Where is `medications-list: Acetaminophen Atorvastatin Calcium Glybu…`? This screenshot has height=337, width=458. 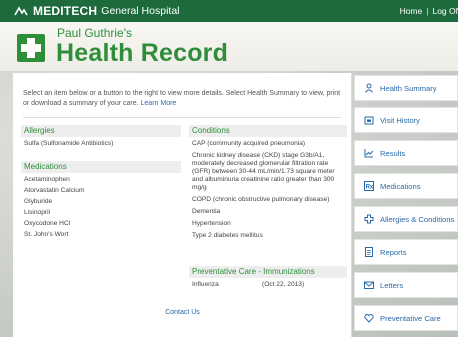 medications-list: Acetaminophen Atorvastatin Calcium Glybu… is located at coordinates (101, 207).